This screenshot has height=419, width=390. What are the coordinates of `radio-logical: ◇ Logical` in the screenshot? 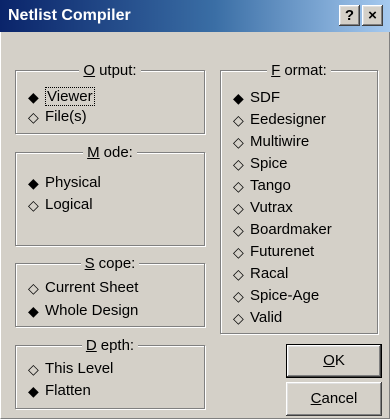 It's located at (60, 205).